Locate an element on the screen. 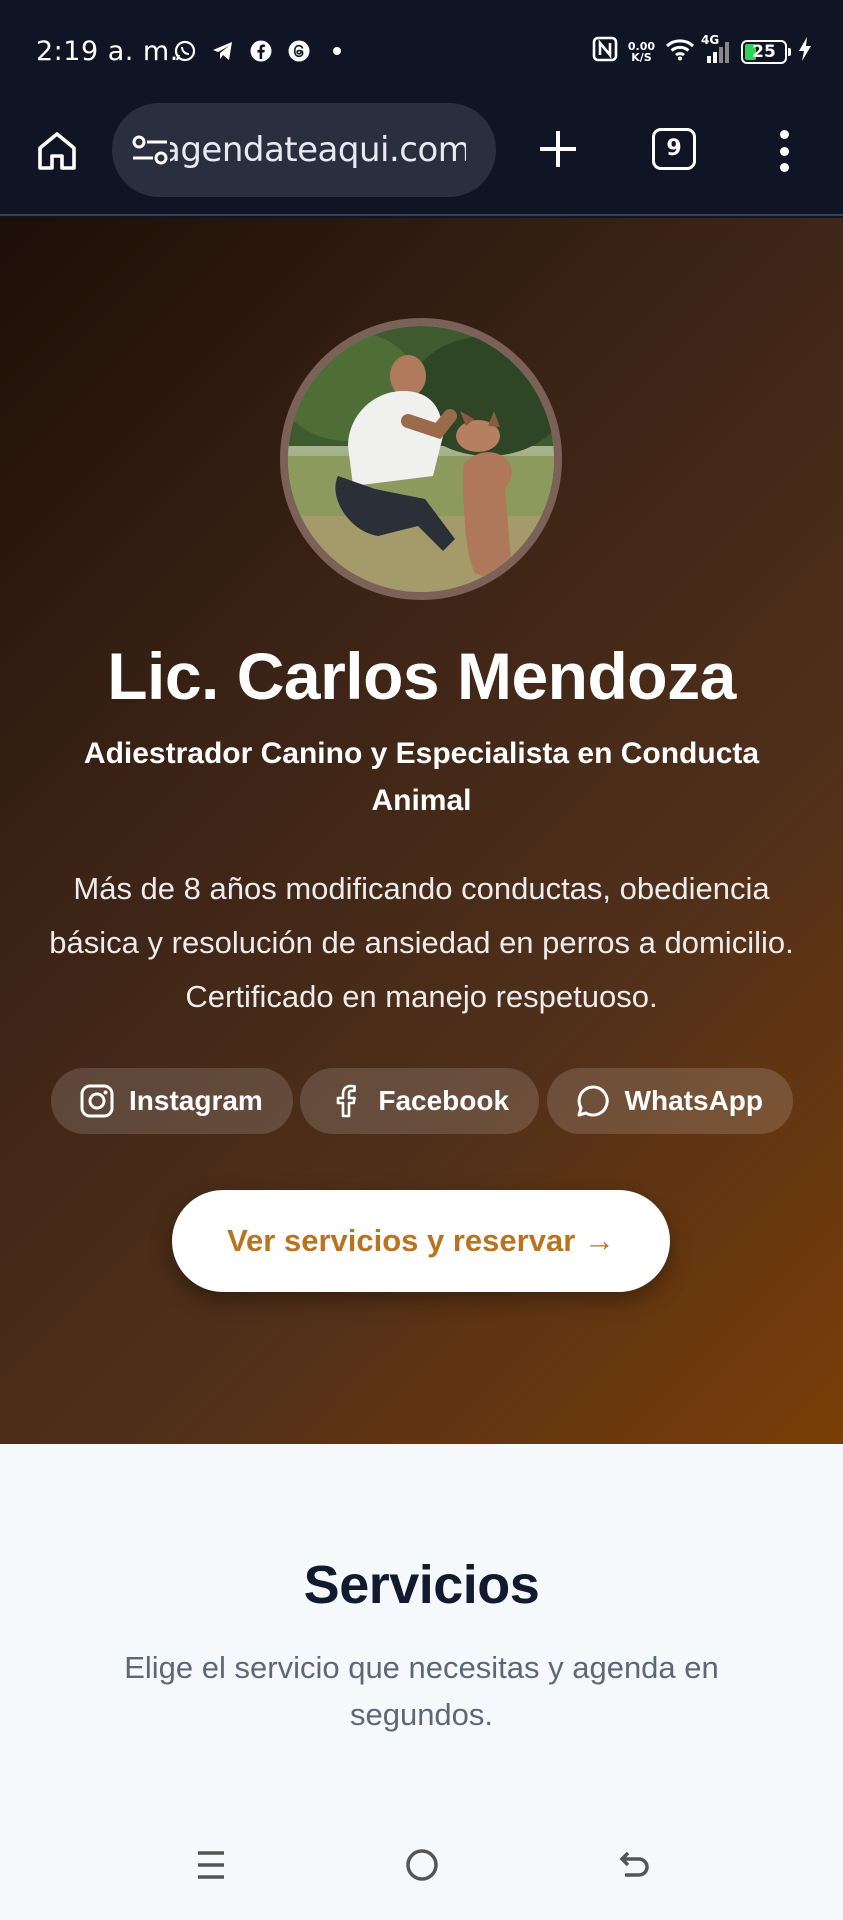 The image size is (843, 1920). nfc-icon is located at coordinates (605, 51).